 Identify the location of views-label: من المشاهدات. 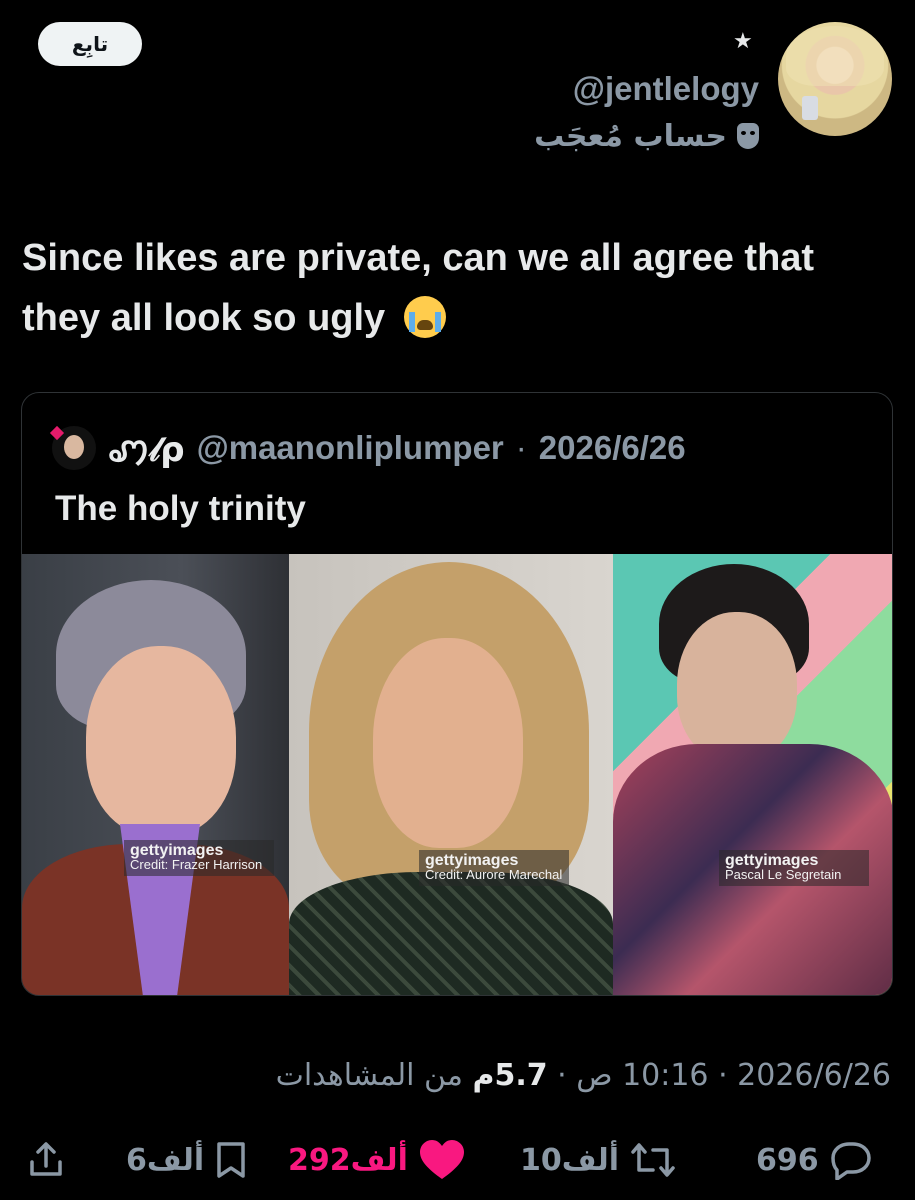
(369, 1075).